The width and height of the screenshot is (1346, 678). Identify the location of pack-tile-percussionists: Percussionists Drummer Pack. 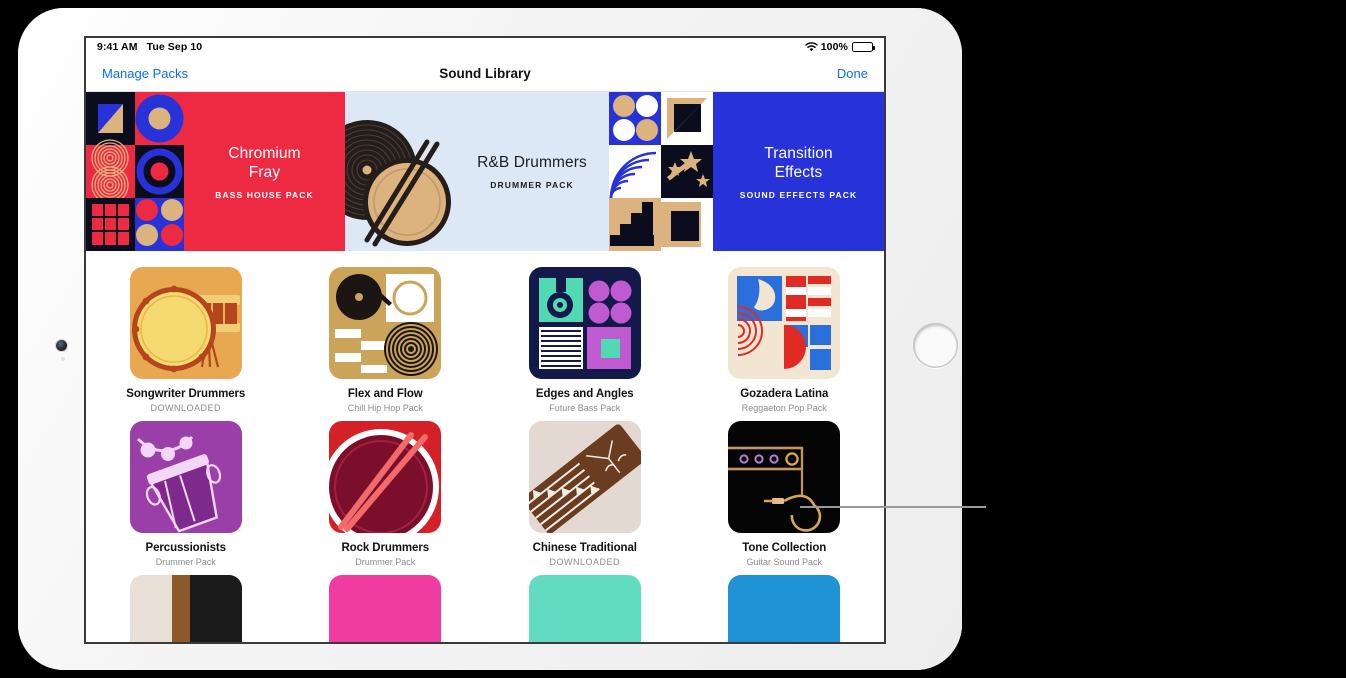
(186, 494).